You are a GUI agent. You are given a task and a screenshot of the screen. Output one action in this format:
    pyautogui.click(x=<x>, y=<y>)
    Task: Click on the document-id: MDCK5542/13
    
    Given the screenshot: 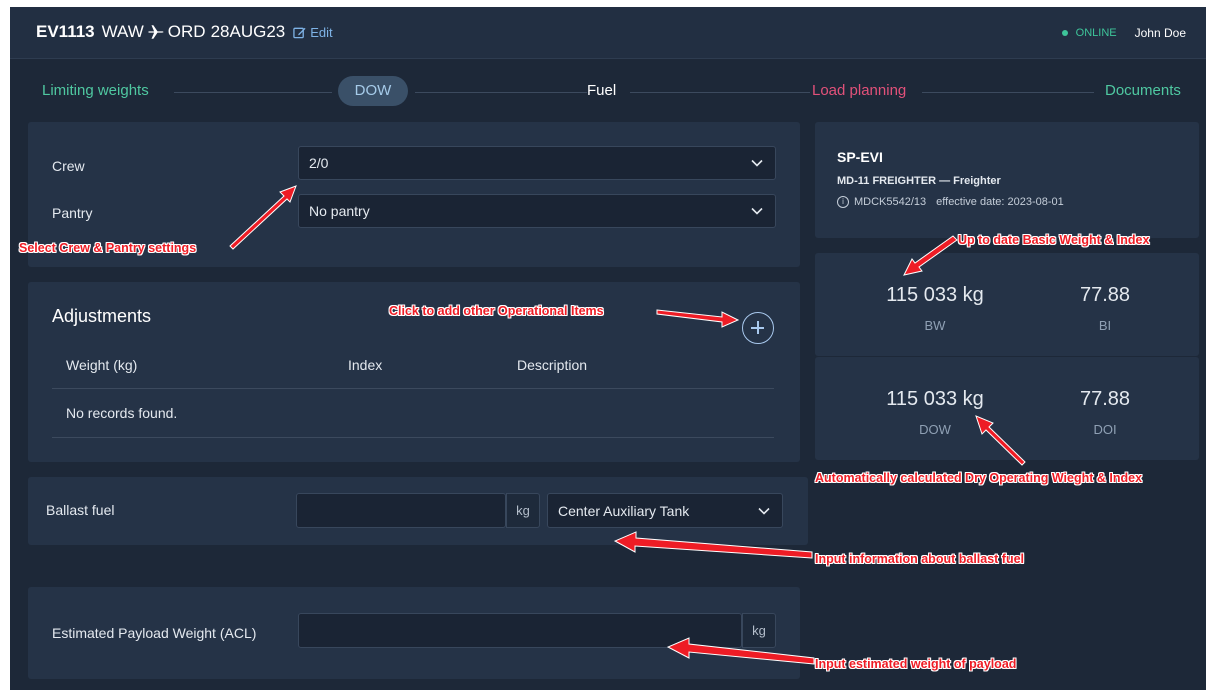 What is the action you would take?
    pyautogui.click(x=890, y=202)
    